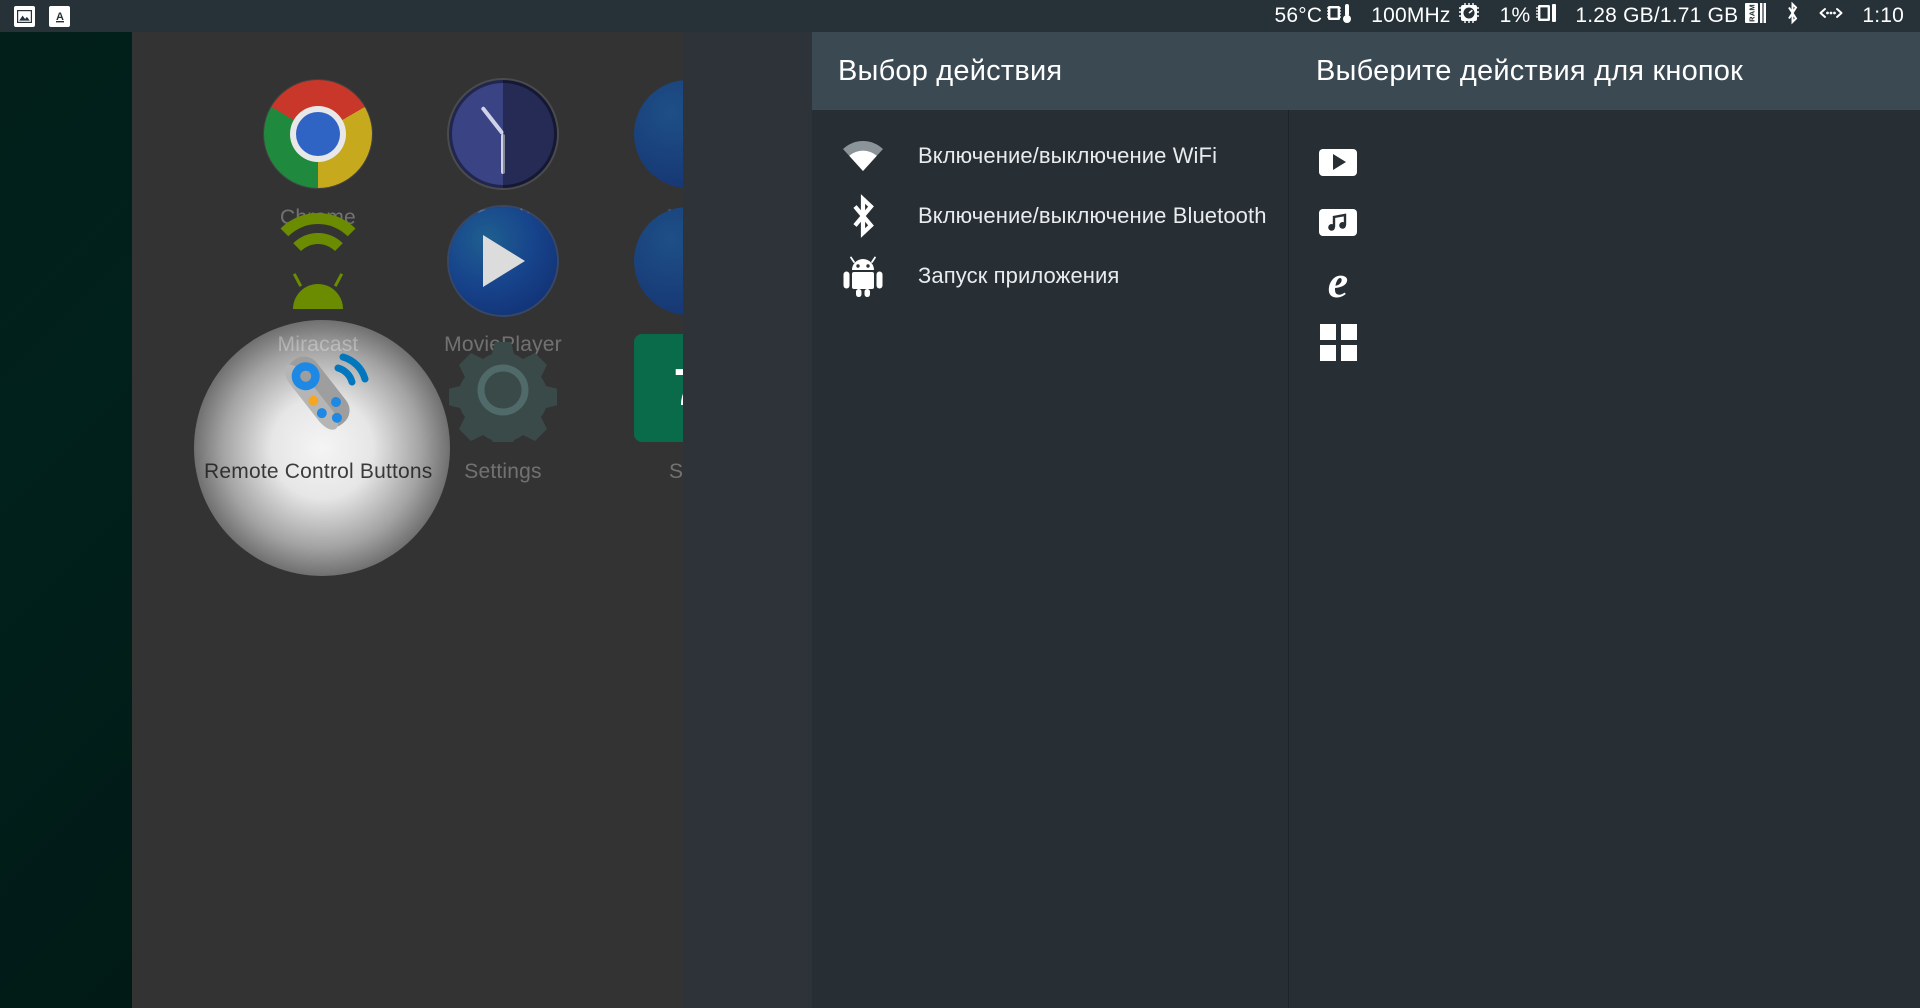 The height and width of the screenshot is (1008, 1920). I want to click on cpu-load-indicator: 1%, so click(1529, 16).